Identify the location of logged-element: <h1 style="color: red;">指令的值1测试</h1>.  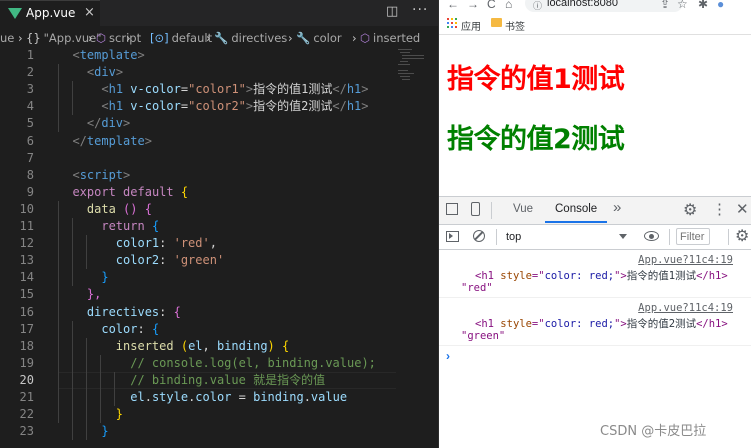
(601, 275).